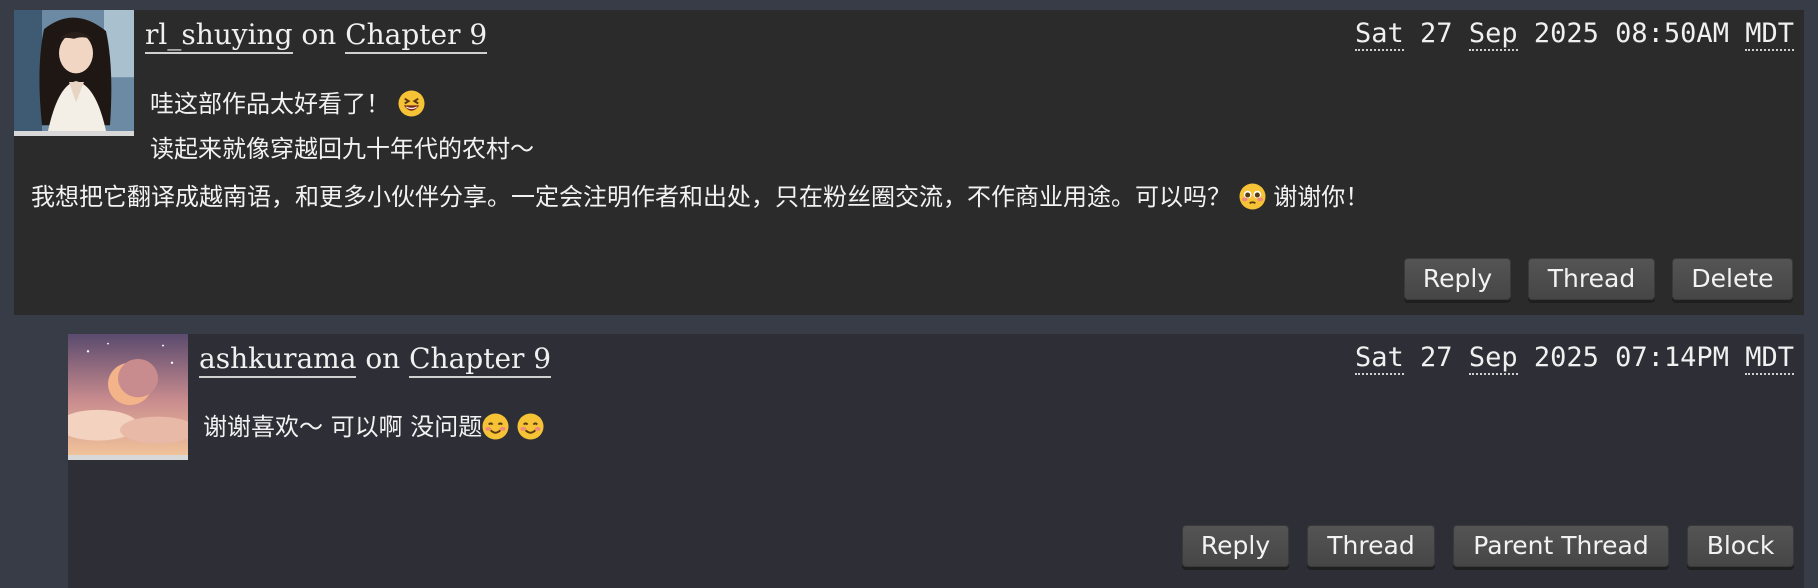 This screenshot has height=588, width=1818. Describe the element at coordinates (1672, 33) in the screenshot. I see `timestamp-time: 08:50AM` at that location.